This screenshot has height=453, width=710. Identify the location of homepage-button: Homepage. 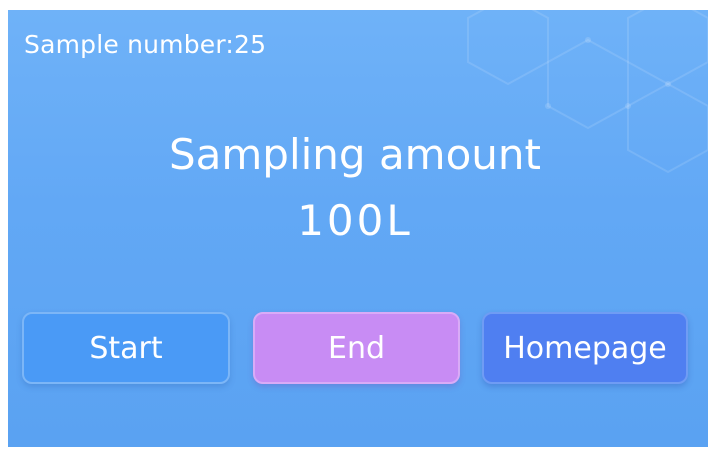
(585, 348).